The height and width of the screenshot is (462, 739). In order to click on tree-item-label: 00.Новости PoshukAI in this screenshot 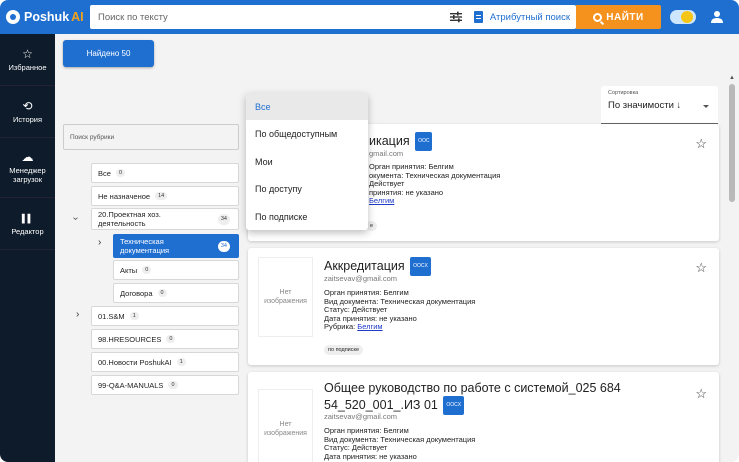, I will do `click(135, 362)`.